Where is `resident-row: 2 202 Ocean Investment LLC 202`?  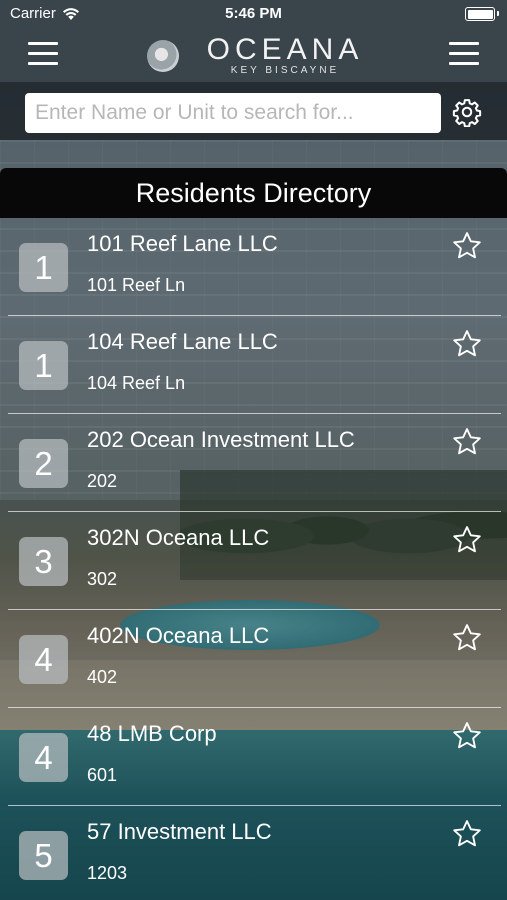
resident-row: 2 202 Ocean Investment LLC 202 is located at coordinates (253, 463).